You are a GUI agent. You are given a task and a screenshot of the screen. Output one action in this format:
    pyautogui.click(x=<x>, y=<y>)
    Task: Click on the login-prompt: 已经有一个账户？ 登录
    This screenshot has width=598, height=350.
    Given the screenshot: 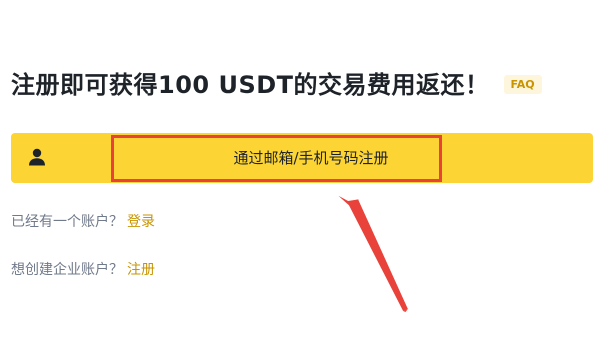 What is the action you would take?
    pyautogui.click(x=83, y=221)
    